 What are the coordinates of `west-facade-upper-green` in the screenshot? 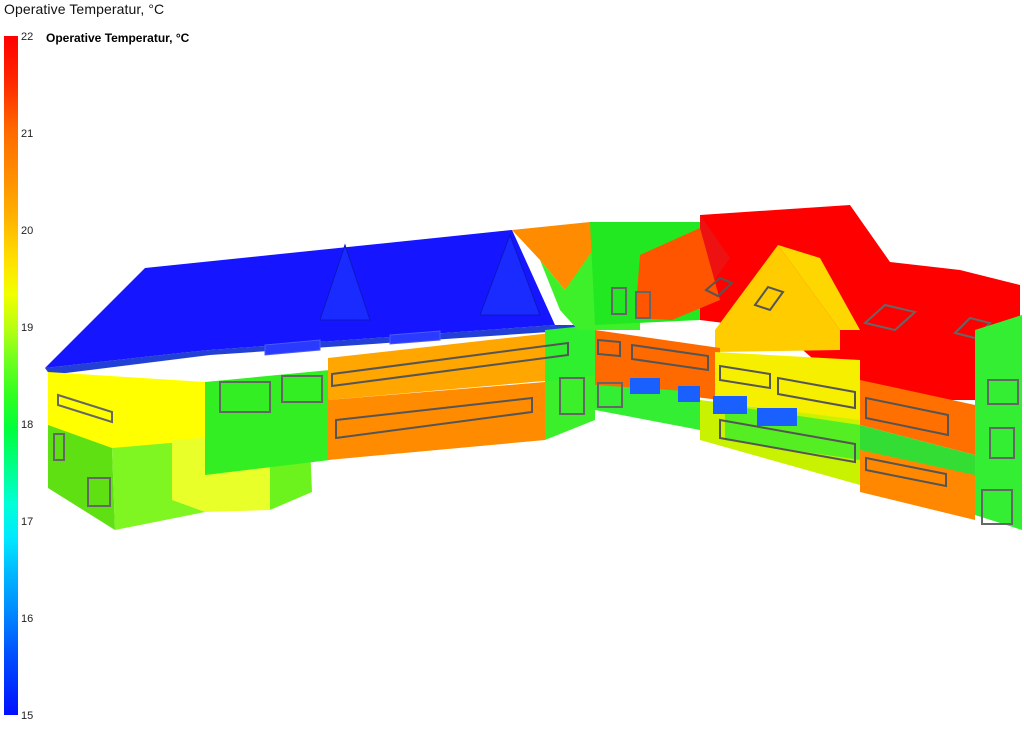 It's located at (267, 422).